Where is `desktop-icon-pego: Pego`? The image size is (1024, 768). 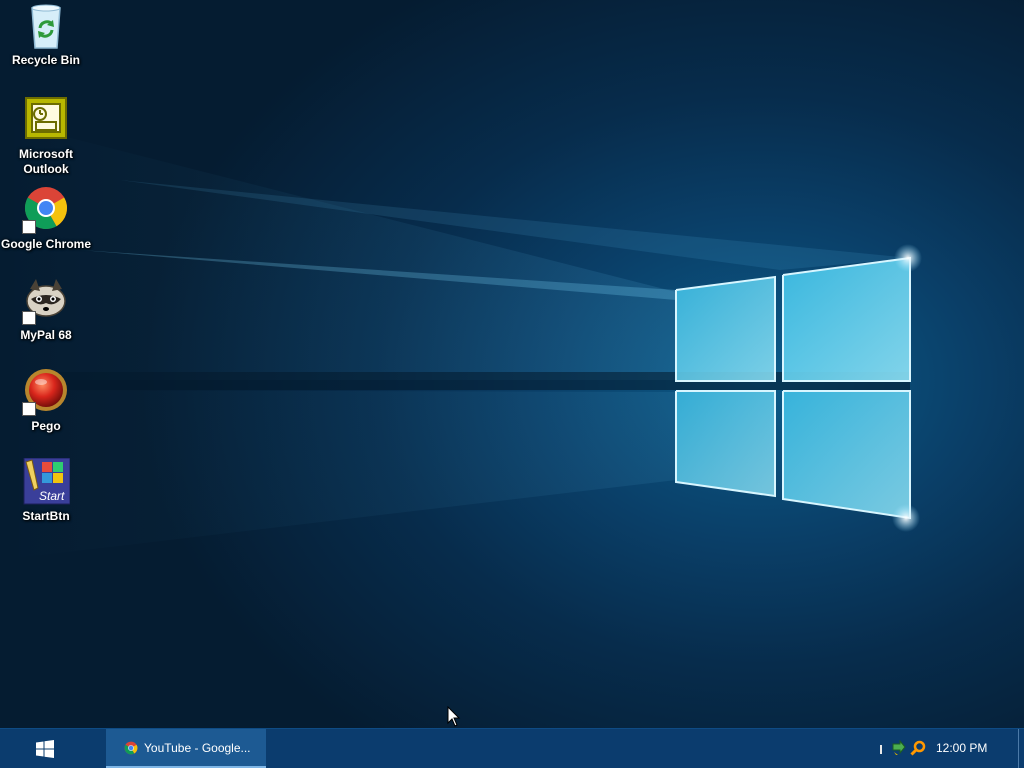
desktop-icon-pego: Pego is located at coordinates (46, 401).